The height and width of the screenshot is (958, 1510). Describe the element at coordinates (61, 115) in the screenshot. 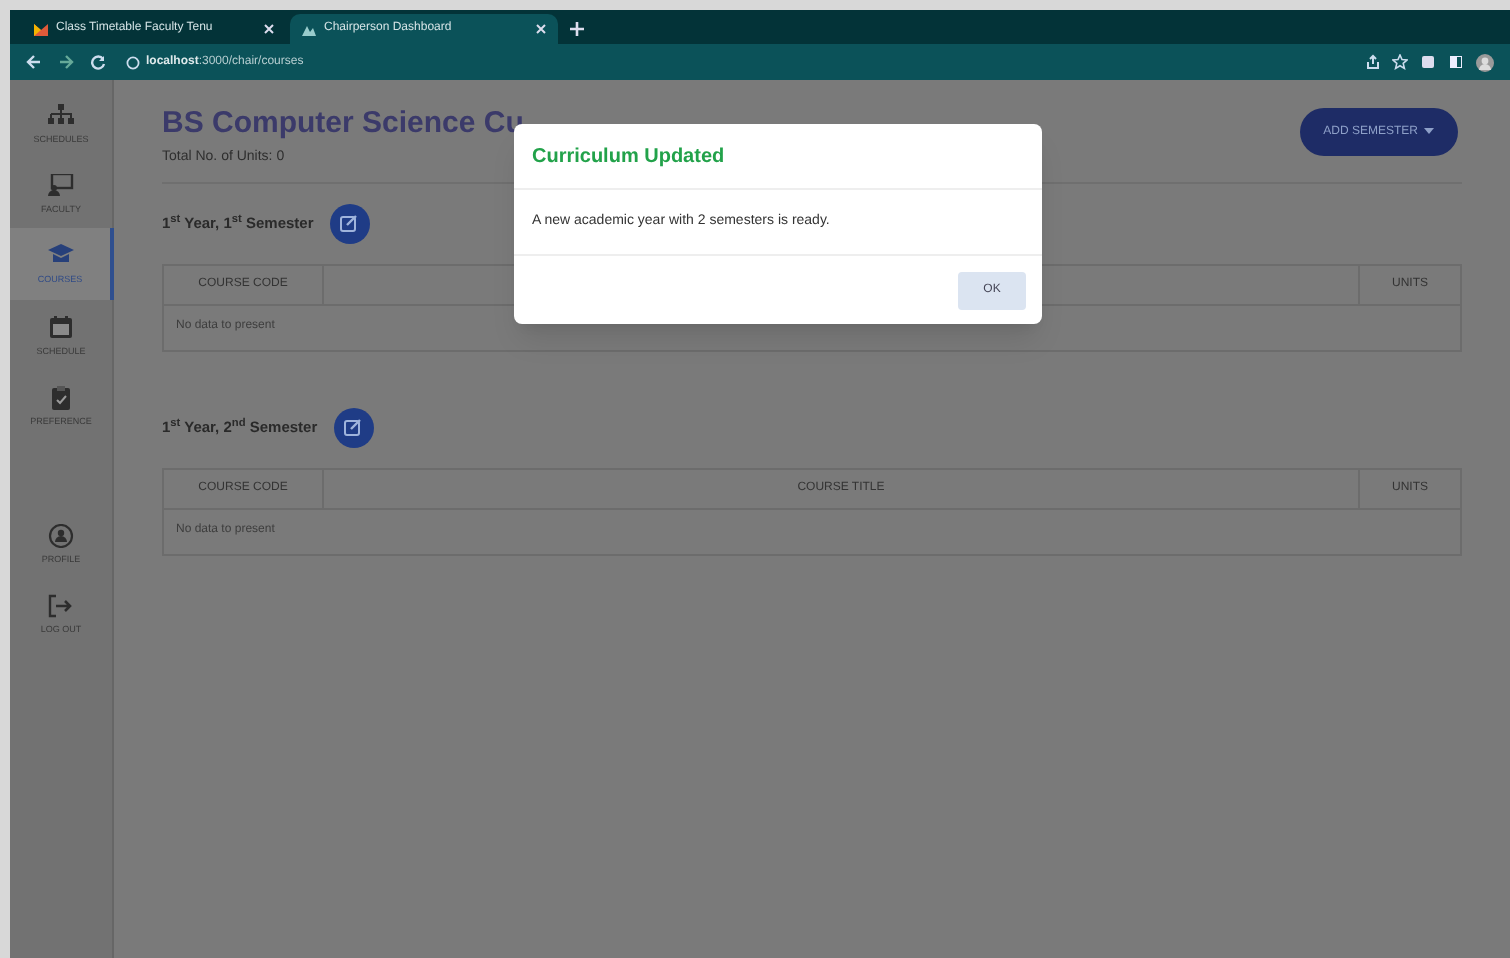

I see `org-chart-icon` at that location.